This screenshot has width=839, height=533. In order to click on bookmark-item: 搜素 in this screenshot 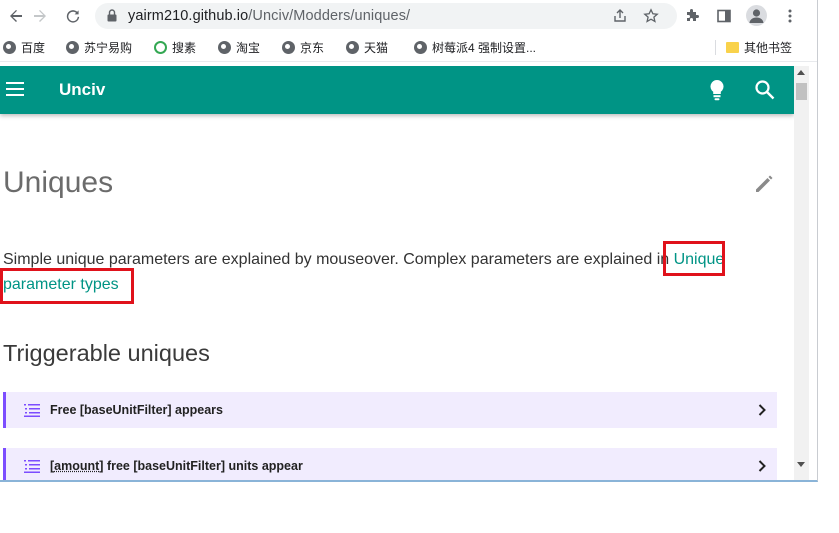, I will do `click(175, 47)`.